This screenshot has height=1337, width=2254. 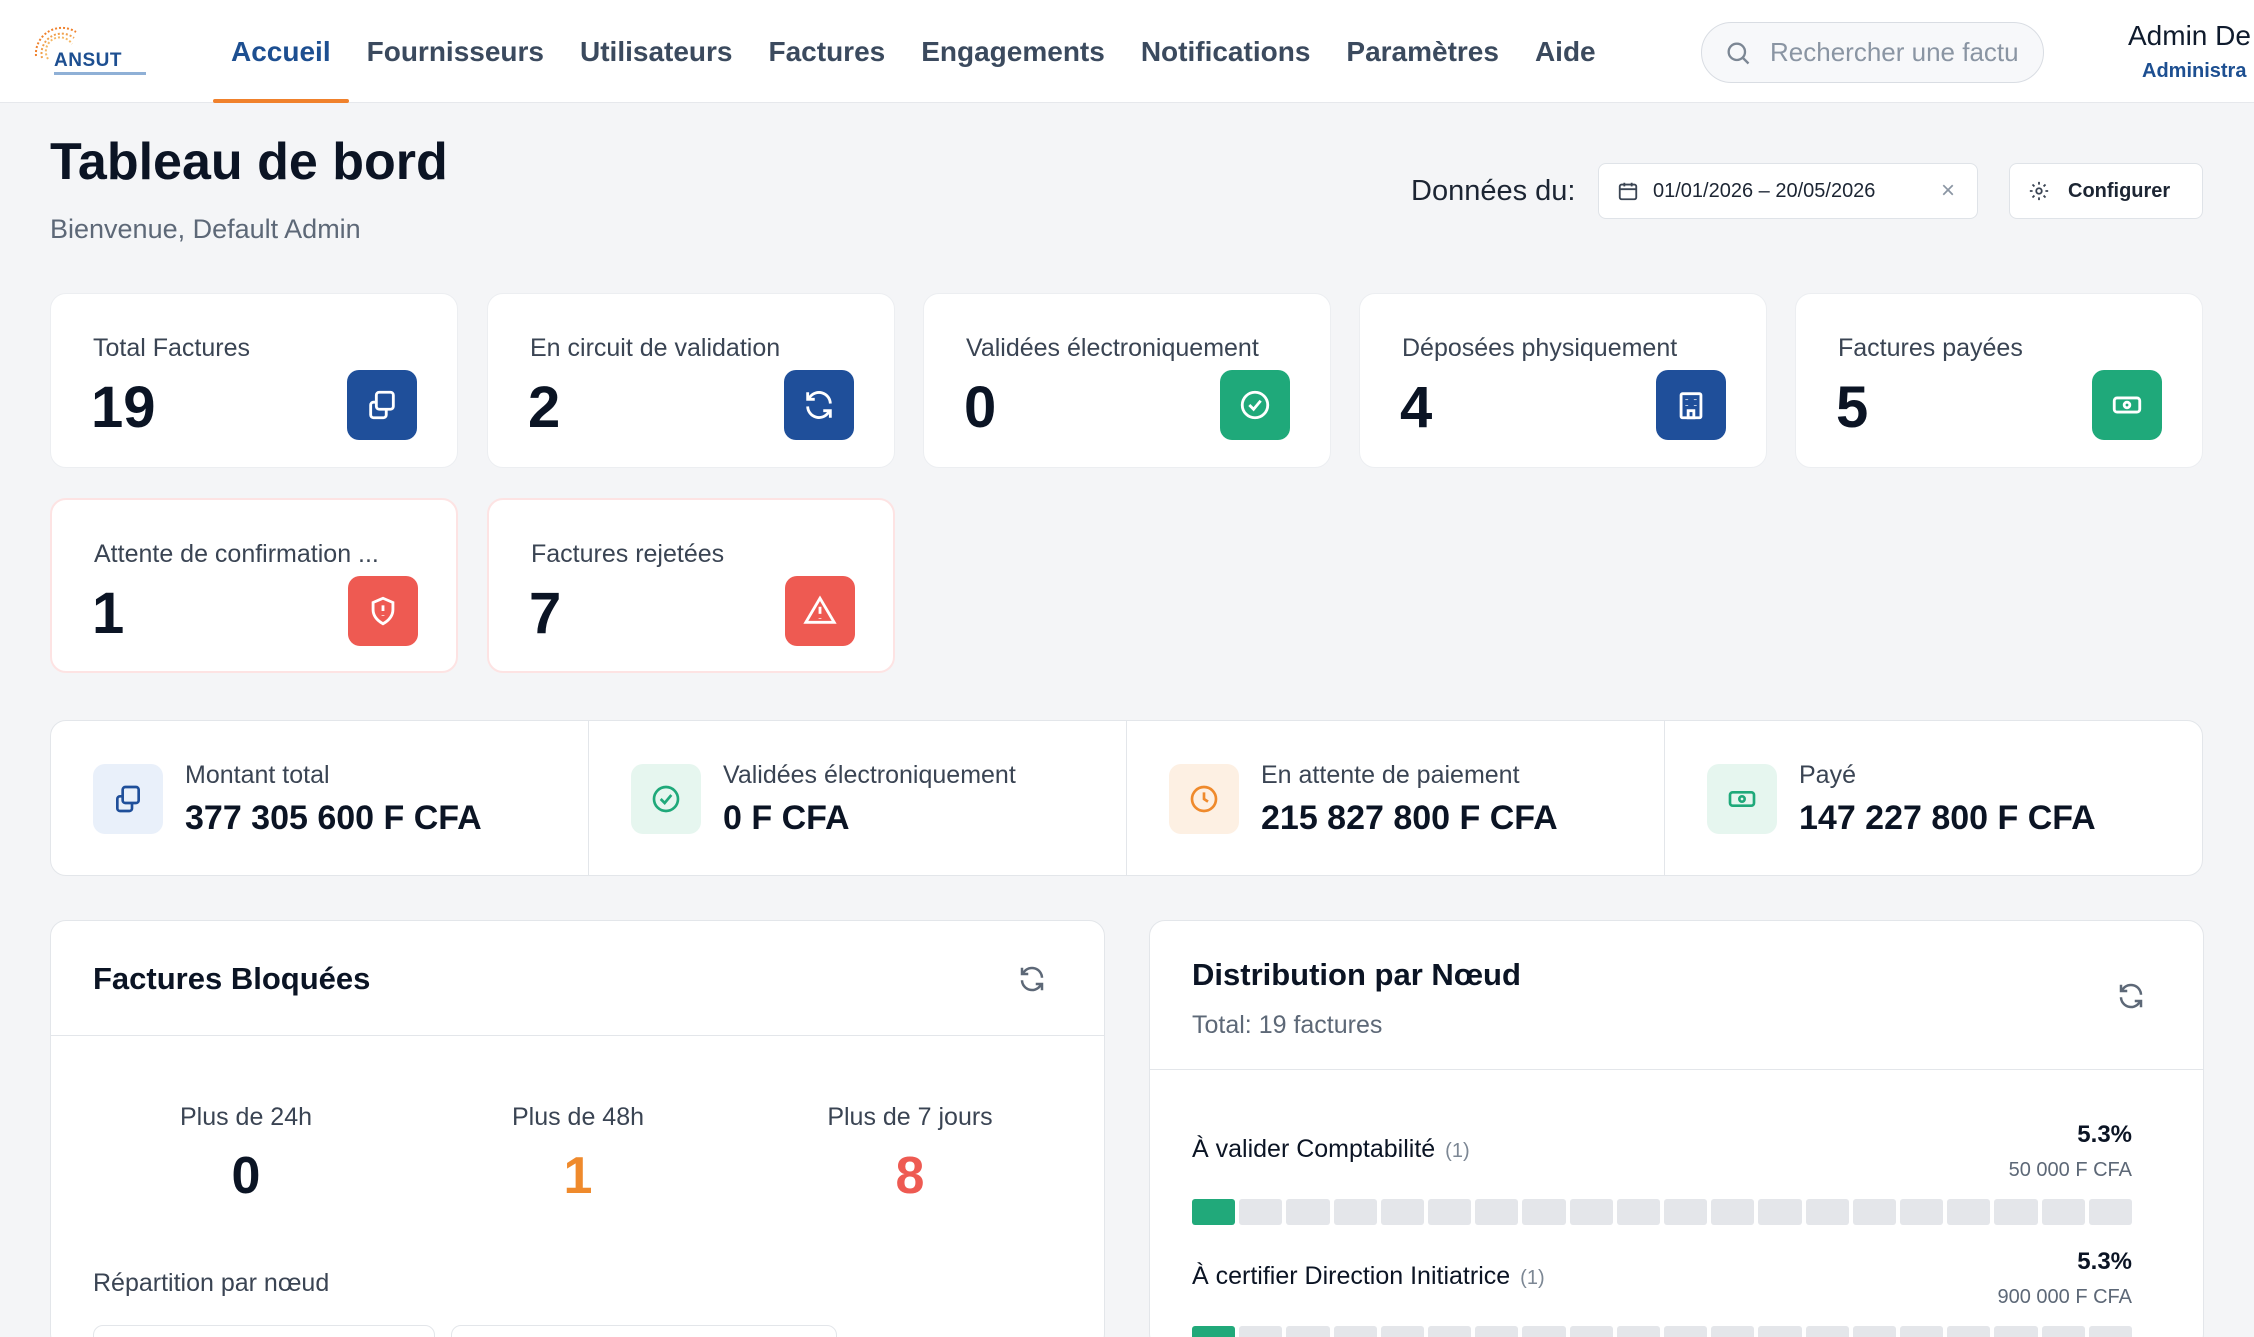 I want to click on nav-factures: Factures, so click(x=827, y=51).